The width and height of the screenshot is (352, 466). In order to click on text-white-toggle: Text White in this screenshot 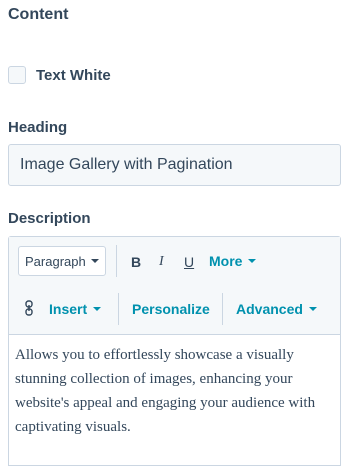, I will do `click(59, 75)`.